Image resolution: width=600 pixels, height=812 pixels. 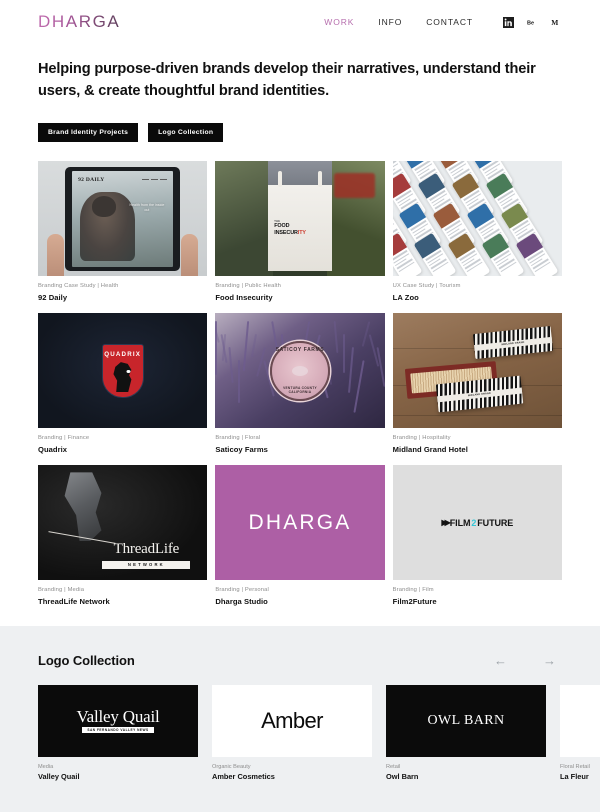 What do you see at coordinates (123, 523) in the screenshot?
I see `project-thumbnail-threadlife-network: ThreadLife NETWORK` at bounding box center [123, 523].